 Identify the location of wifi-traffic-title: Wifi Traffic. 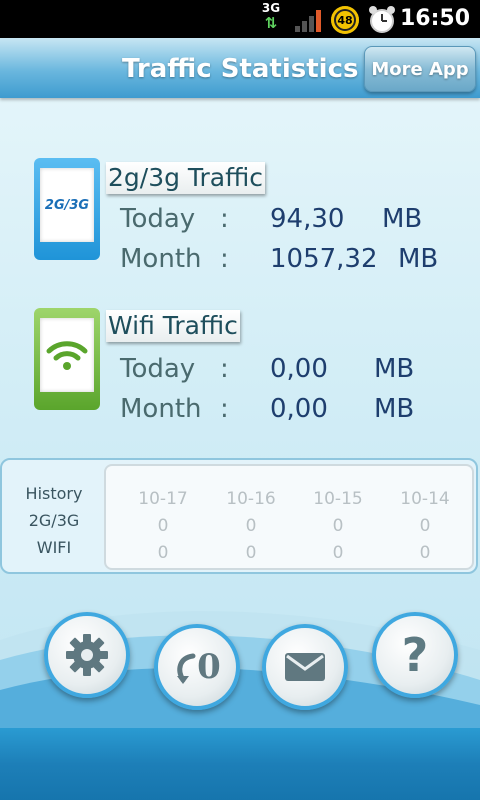
(173, 326).